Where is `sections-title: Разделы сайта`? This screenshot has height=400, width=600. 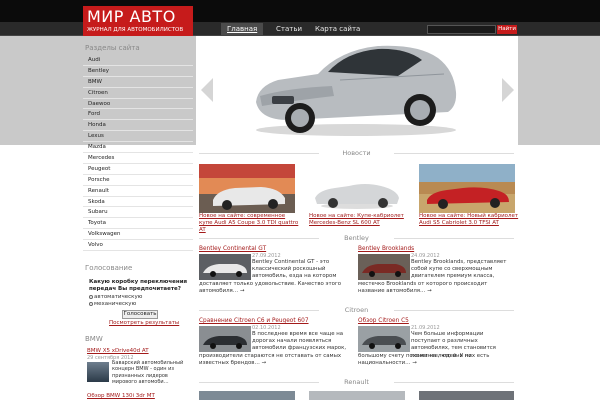
sections-title: Разделы сайта is located at coordinates (112, 48).